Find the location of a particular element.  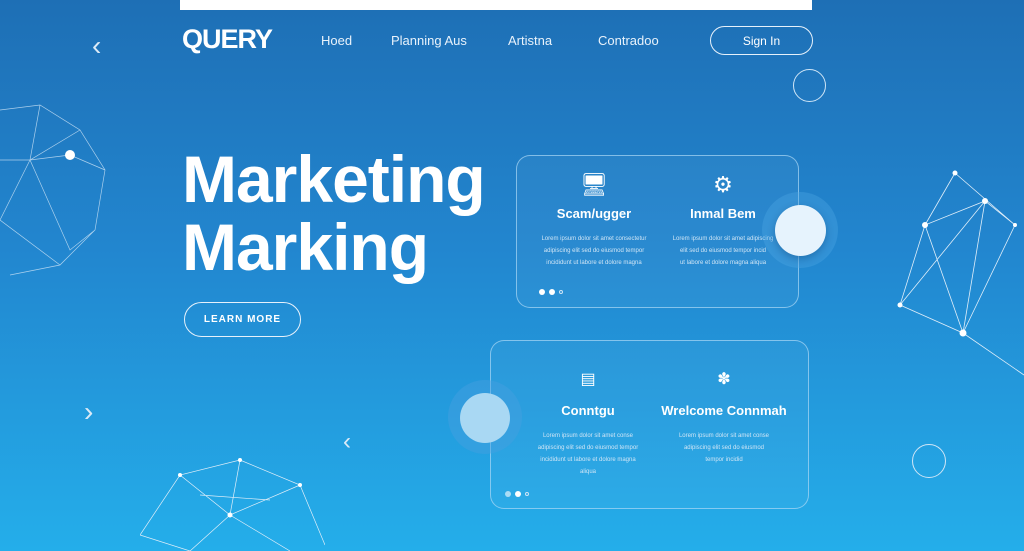

nav-item-home: Hoed is located at coordinates (336, 40).